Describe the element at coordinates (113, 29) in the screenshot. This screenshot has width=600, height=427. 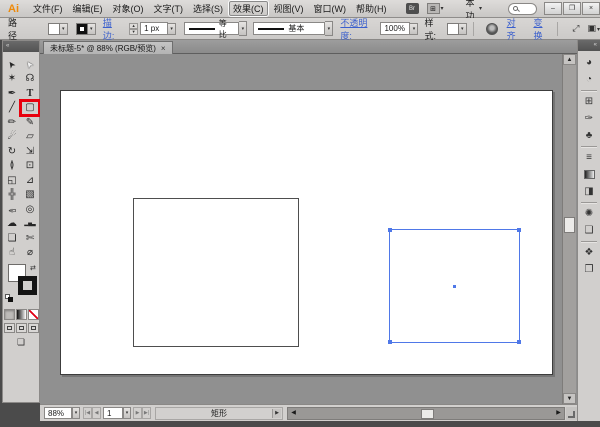
I see `stroke-panel-link: 描边:` at that location.